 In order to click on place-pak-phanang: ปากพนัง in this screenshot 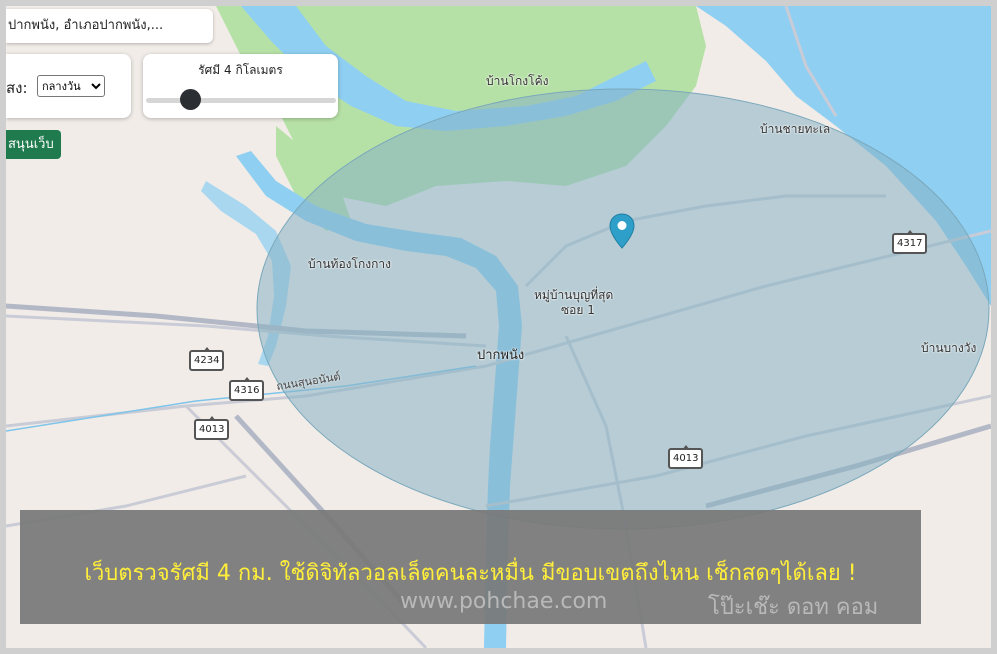, I will do `click(501, 355)`.